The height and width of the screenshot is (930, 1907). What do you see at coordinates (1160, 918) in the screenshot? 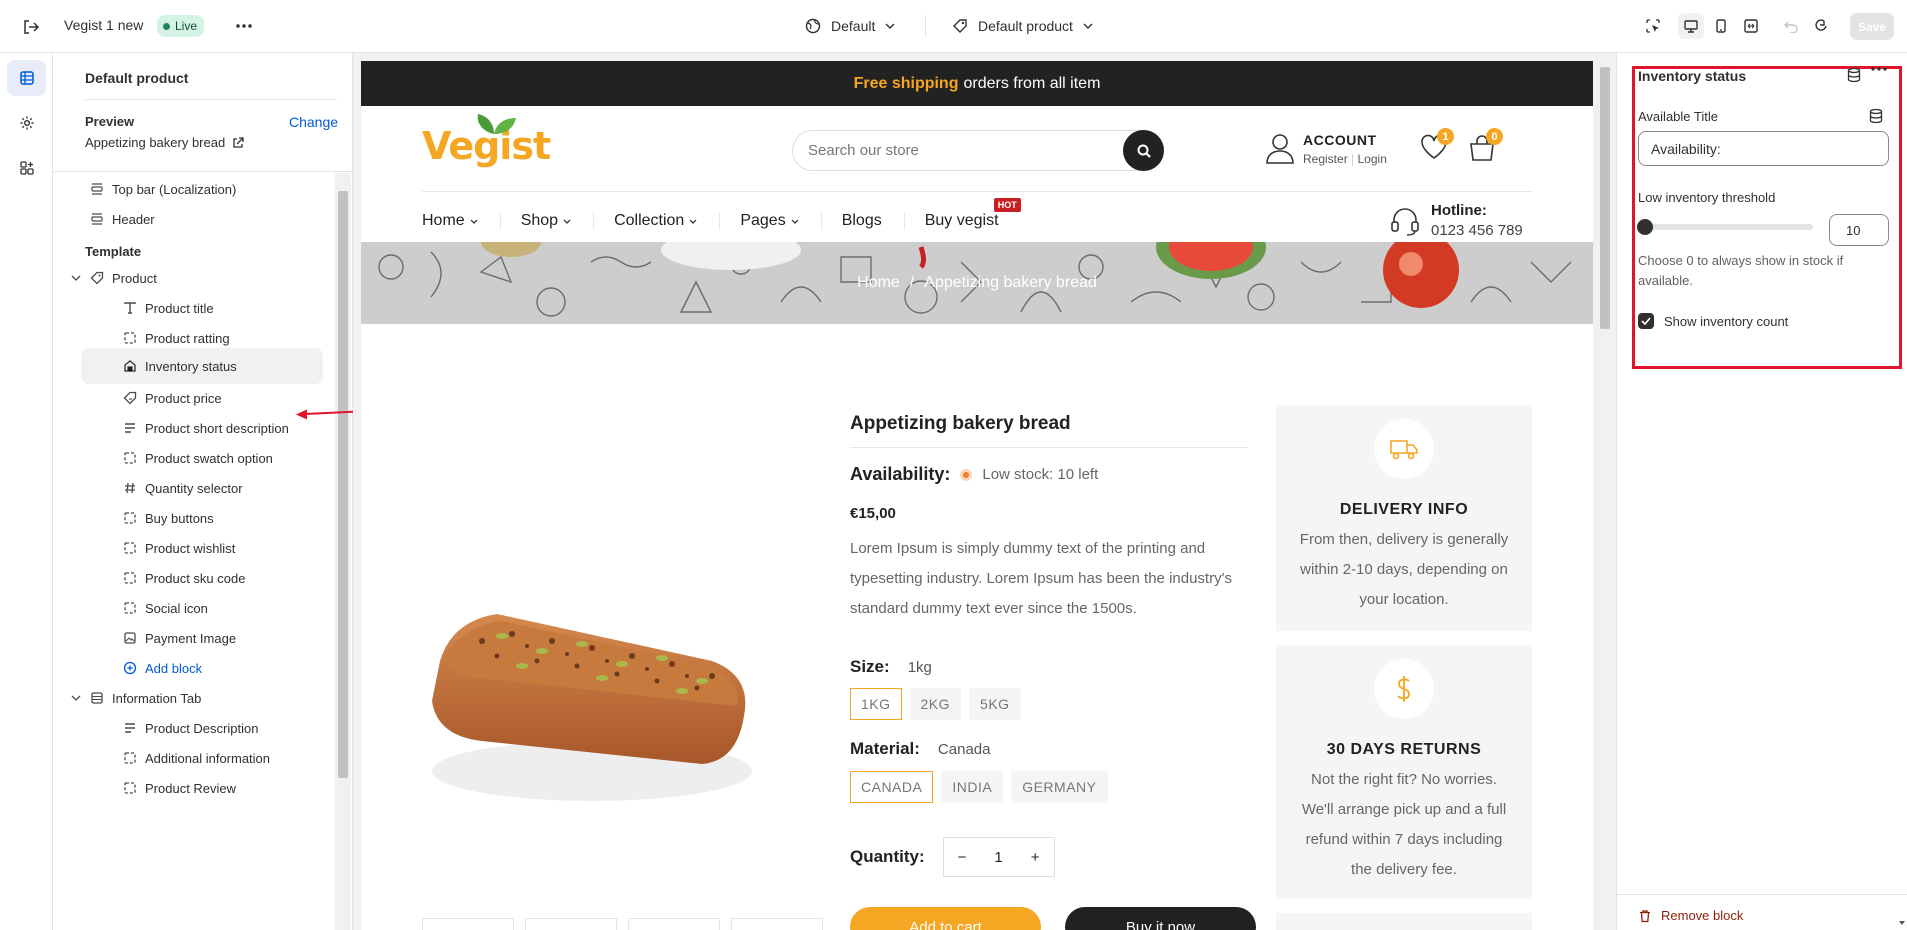
I see `buy-now-button: Buy it now` at bounding box center [1160, 918].